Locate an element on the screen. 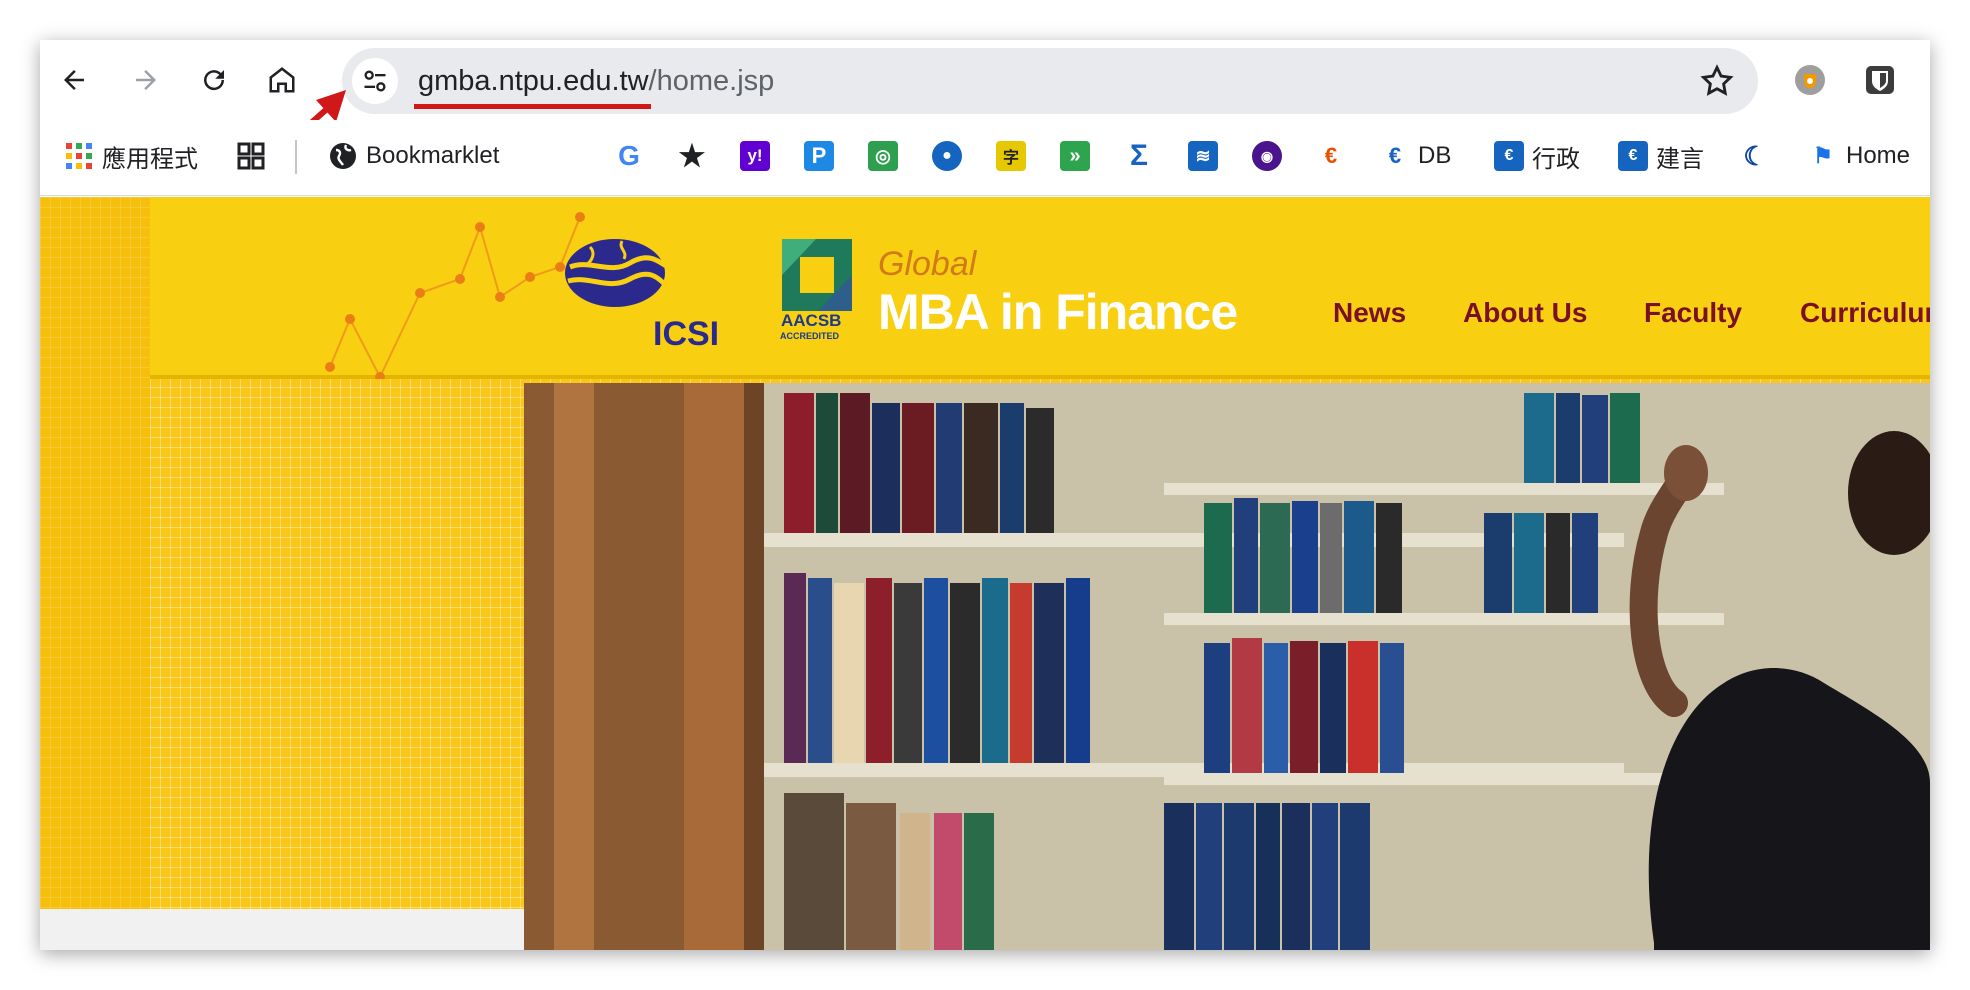 Image resolution: width=1970 pixels, height=990 pixels. double-chevron-icon: » is located at coordinates (1075, 156).